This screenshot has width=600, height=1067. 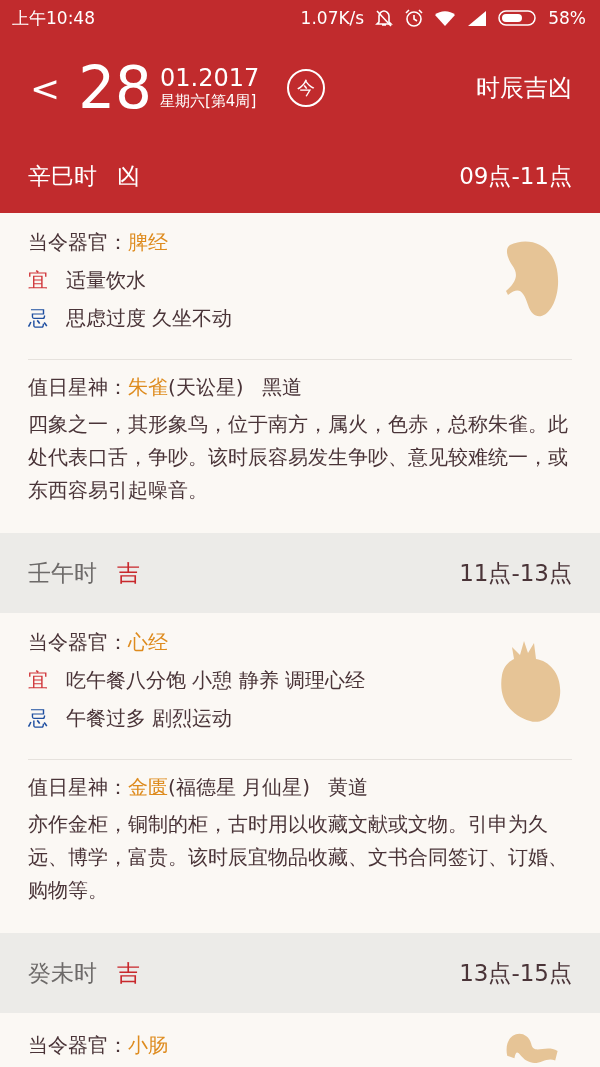 What do you see at coordinates (62, 176) in the screenshot?
I see `period-name: 辛巳时` at bounding box center [62, 176].